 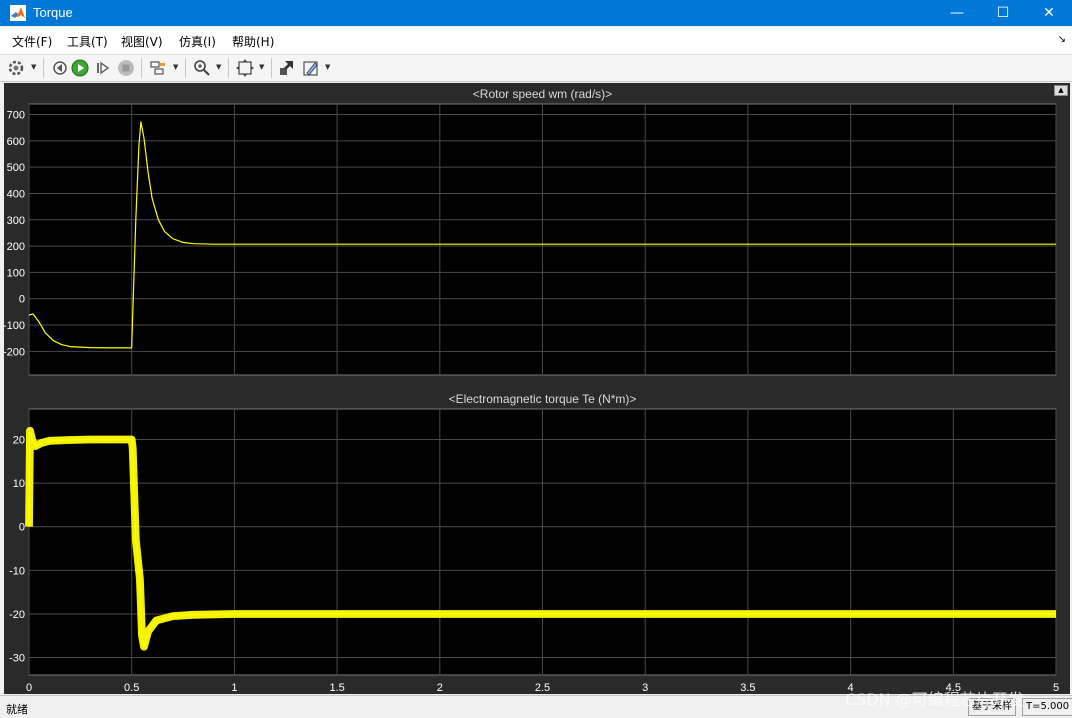 What do you see at coordinates (16, 116) in the screenshot?
I see `y-tick-label: 700` at bounding box center [16, 116].